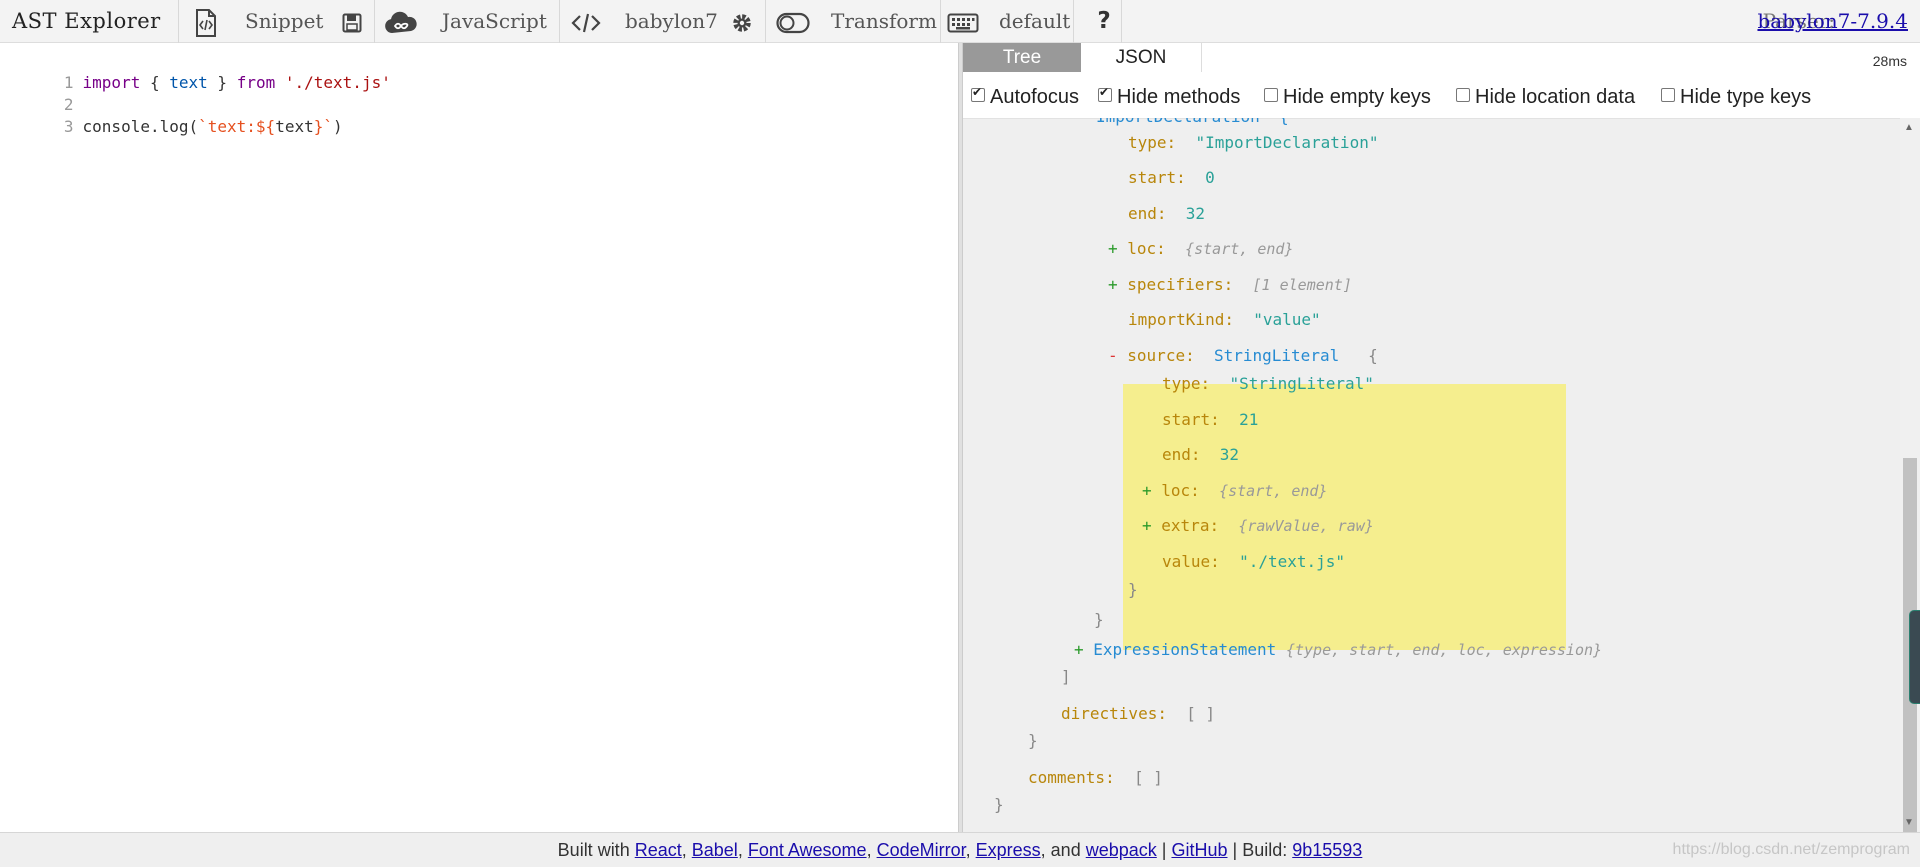  What do you see at coordinates (1161, 355) in the screenshot?
I see `prop-key: source:` at bounding box center [1161, 355].